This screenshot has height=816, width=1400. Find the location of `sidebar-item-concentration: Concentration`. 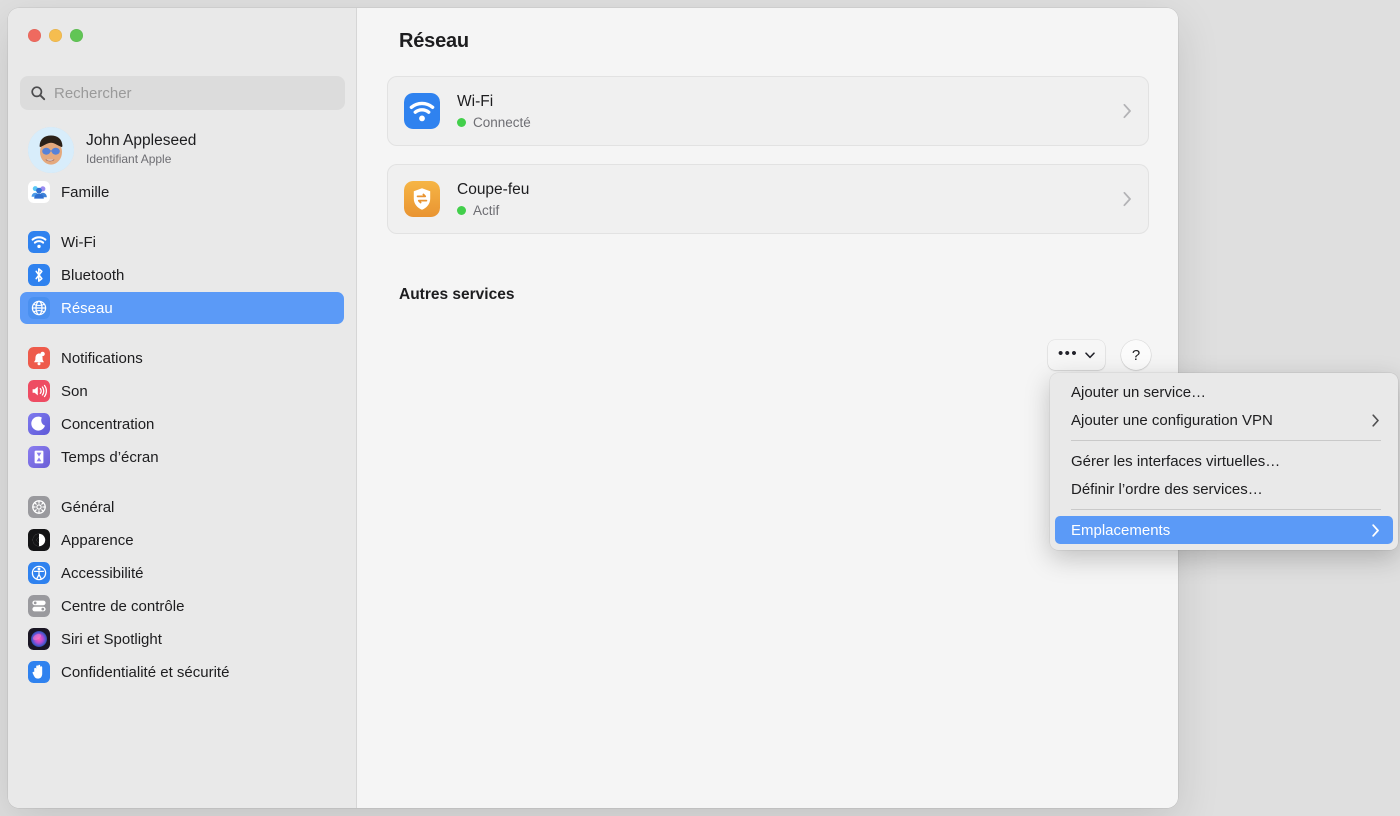

sidebar-item-concentration: Concentration is located at coordinates (182, 424).